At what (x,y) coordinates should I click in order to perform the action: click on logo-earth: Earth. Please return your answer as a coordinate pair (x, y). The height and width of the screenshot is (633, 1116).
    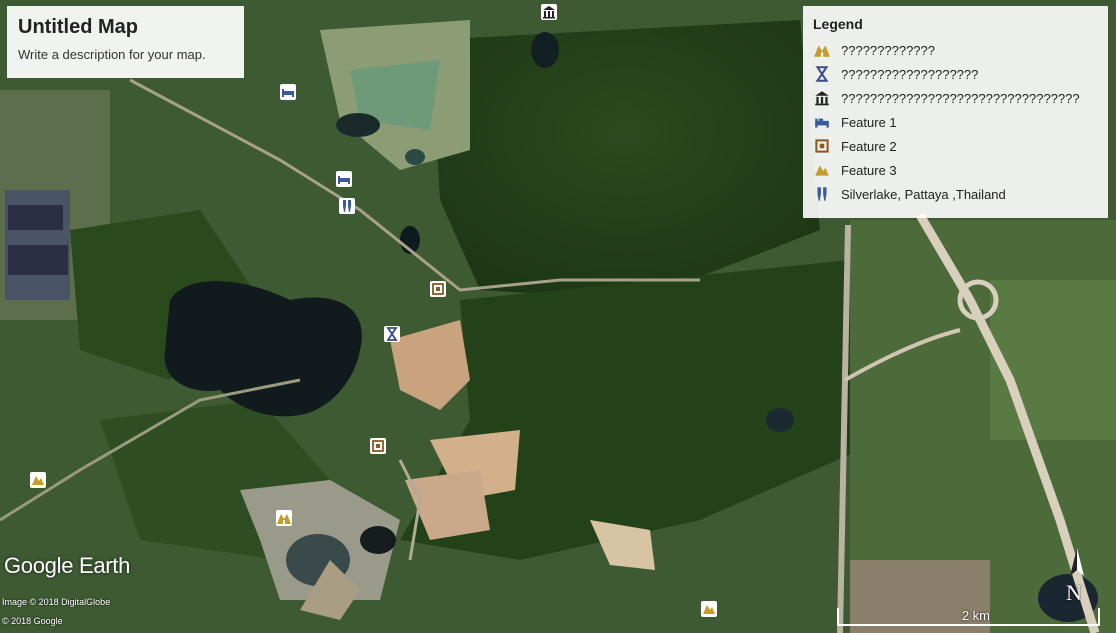
    Looking at the image, I should click on (104, 565).